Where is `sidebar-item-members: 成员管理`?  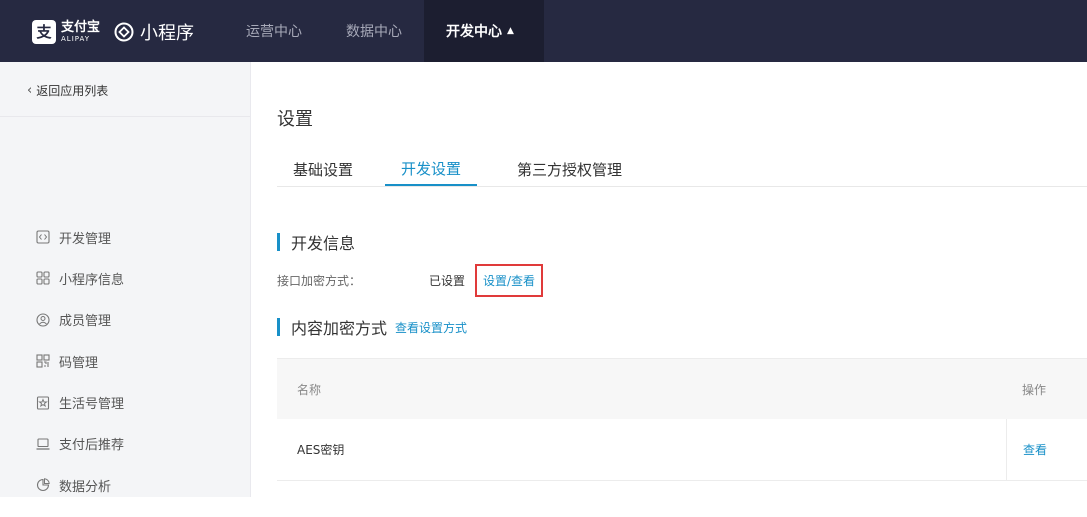
sidebar-item-members: 成员管理 is located at coordinates (80, 320).